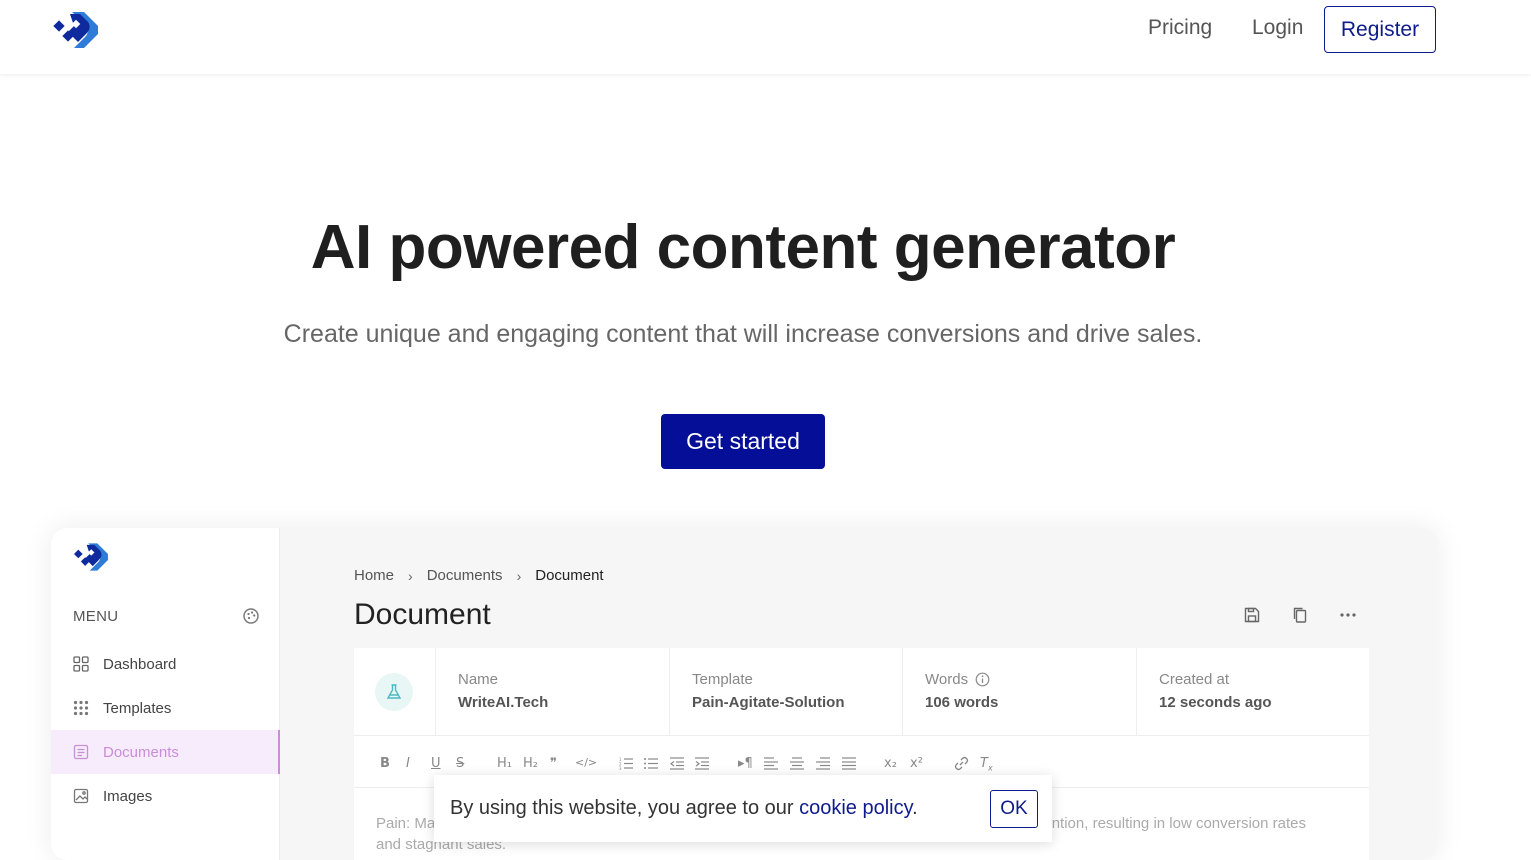 The width and height of the screenshot is (1531, 860). I want to click on svg-text: 3, so click(620, 768).